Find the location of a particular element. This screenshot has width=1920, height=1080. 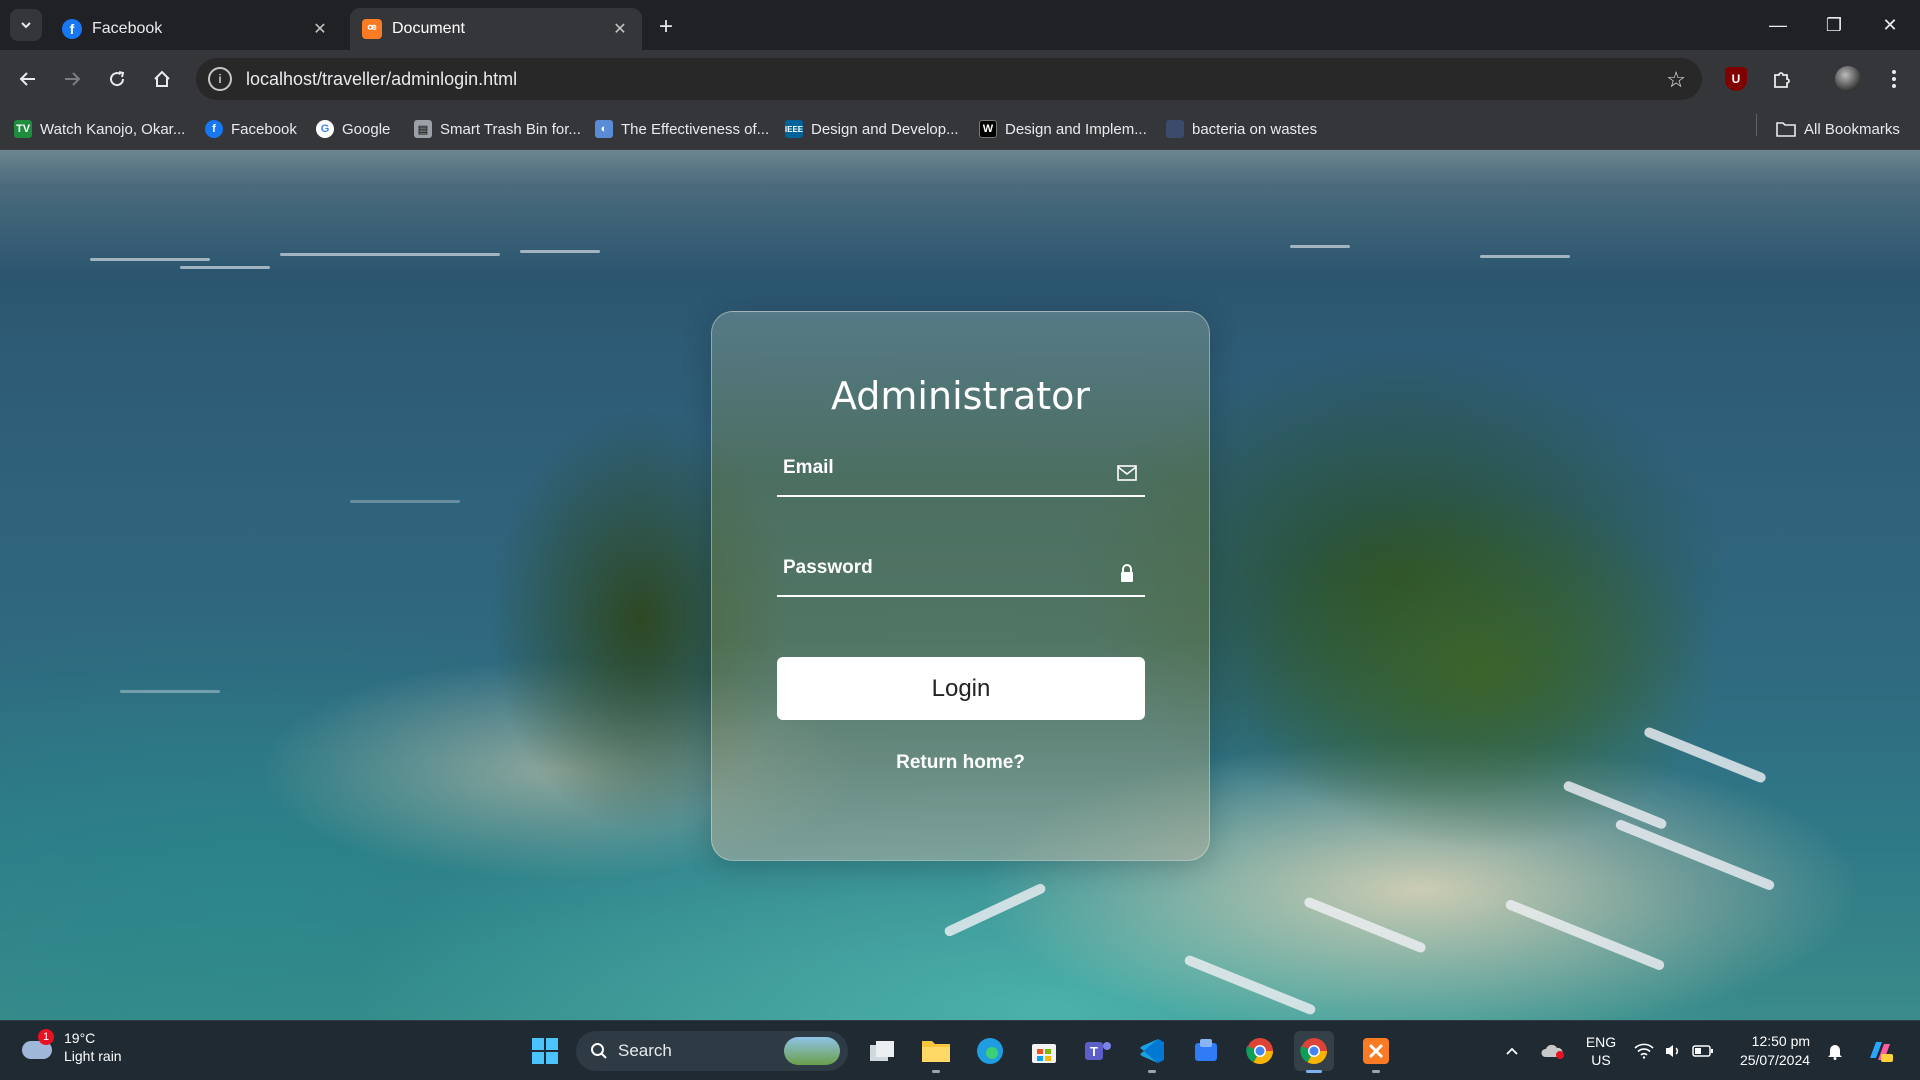

page-title: Administrator is located at coordinates (960, 396).